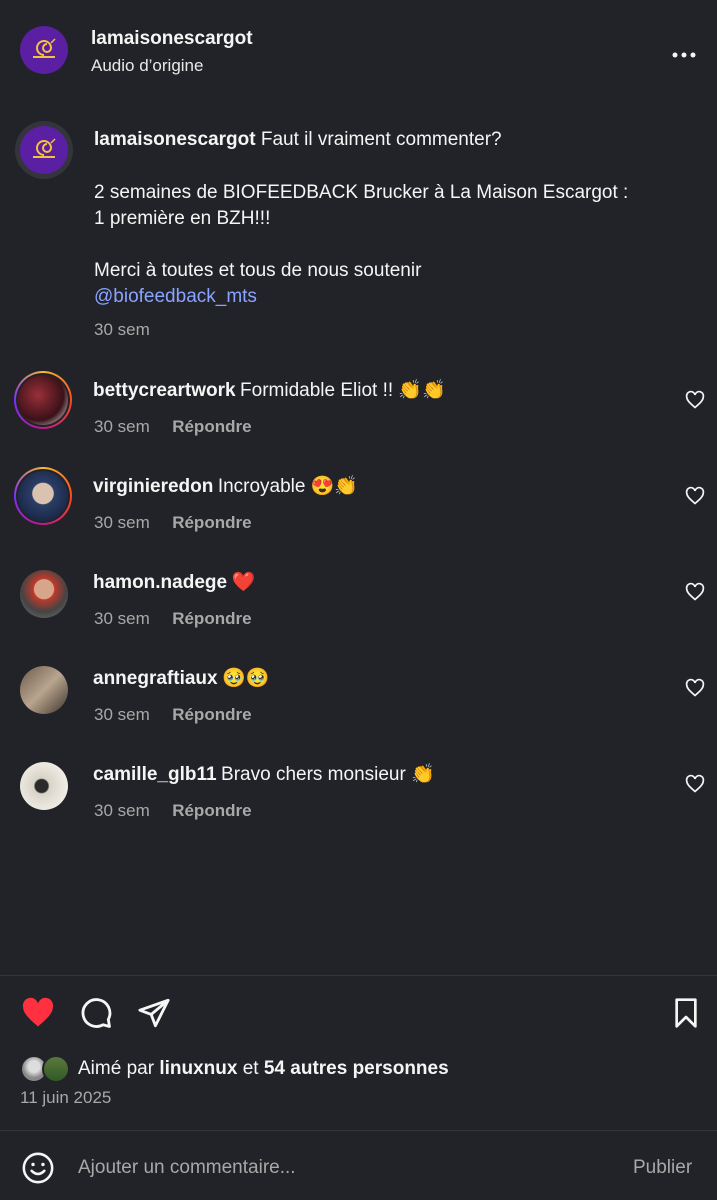  I want to click on emoji-icon, so click(38, 1168).